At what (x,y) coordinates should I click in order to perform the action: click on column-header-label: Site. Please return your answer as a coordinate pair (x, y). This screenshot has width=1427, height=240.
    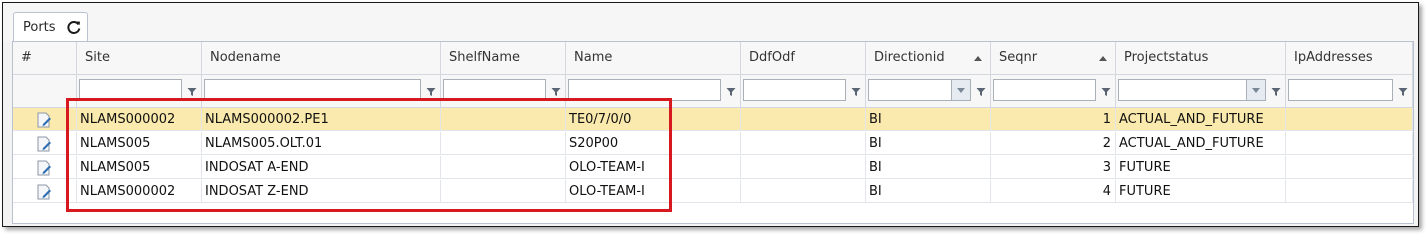
    Looking at the image, I should click on (97, 57).